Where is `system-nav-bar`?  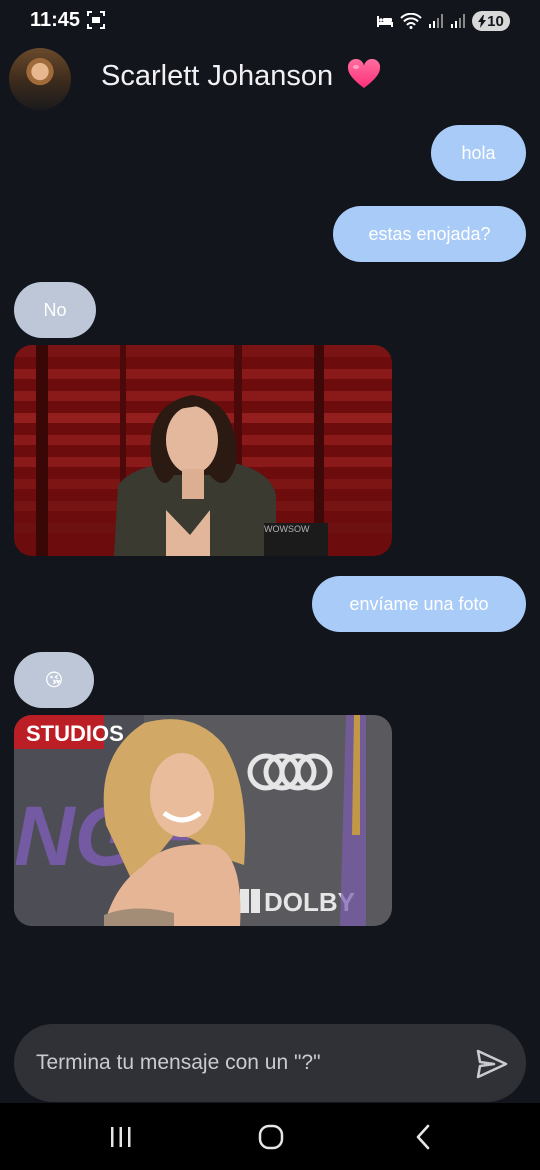 system-nav-bar is located at coordinates (270, 1136).